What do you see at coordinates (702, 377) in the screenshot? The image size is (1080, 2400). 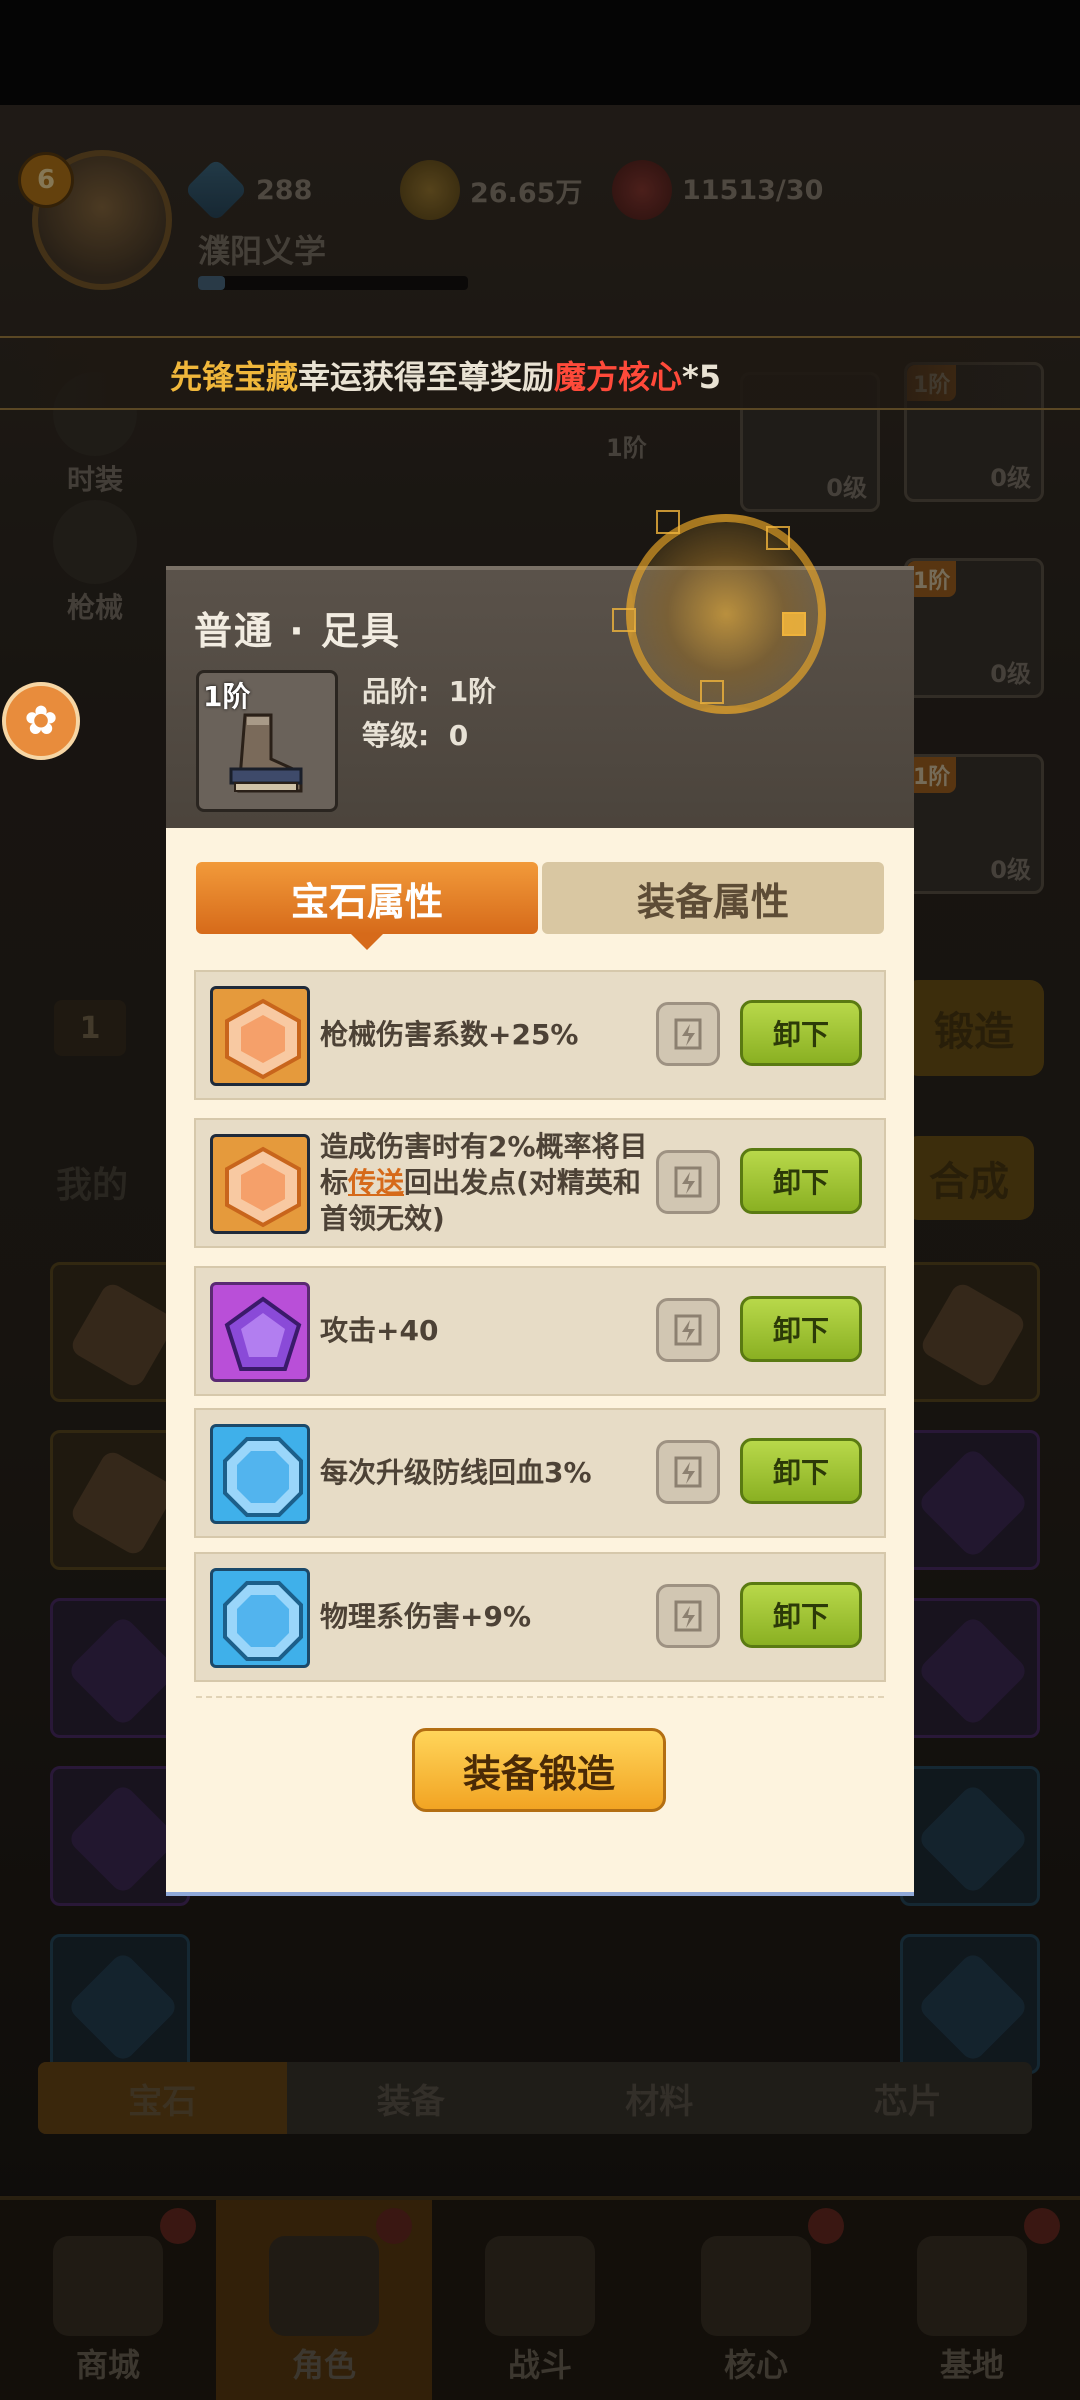 I see `broadcast-count: *5` at bounding box center [702, 377].